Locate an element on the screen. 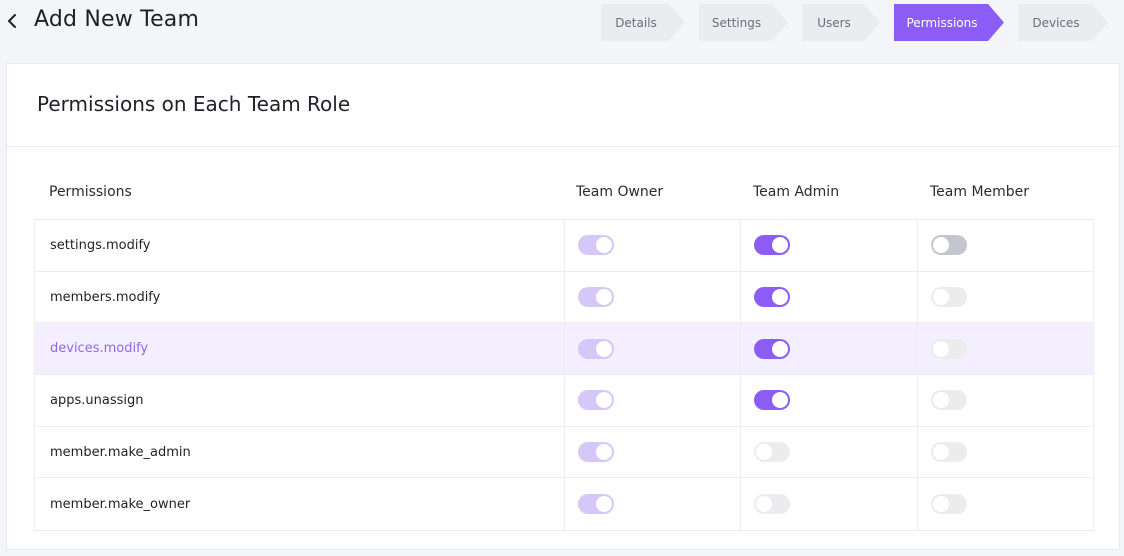  permission-cell: settings.modify is located at coordinates (299, 245).